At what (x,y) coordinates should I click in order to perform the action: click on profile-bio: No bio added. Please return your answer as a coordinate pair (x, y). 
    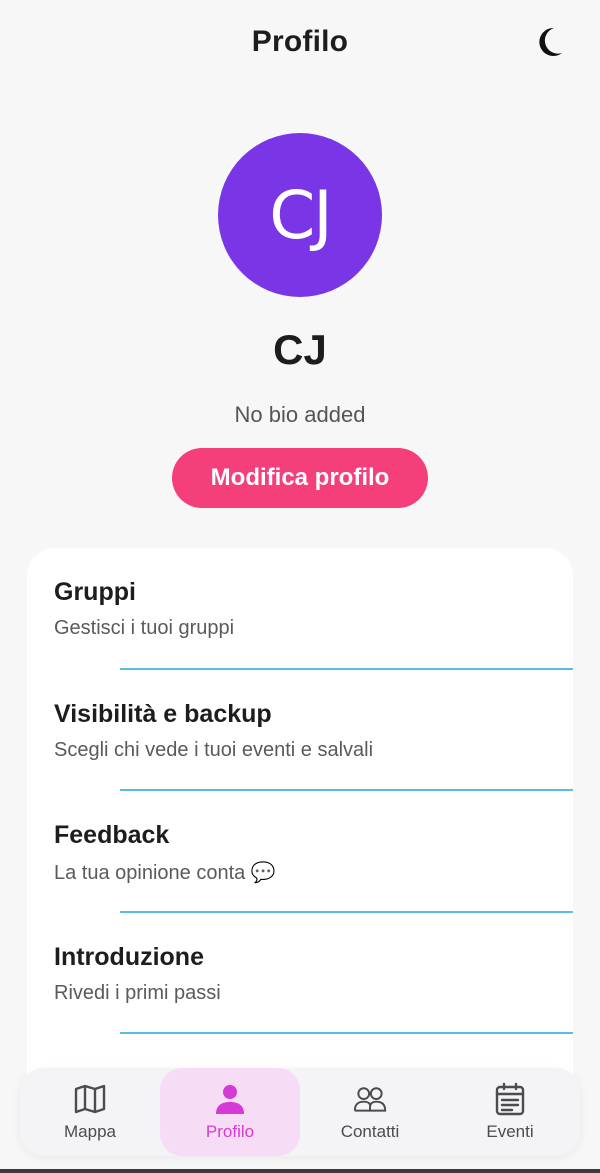
    Looking at the image, I should click on (300, 414).